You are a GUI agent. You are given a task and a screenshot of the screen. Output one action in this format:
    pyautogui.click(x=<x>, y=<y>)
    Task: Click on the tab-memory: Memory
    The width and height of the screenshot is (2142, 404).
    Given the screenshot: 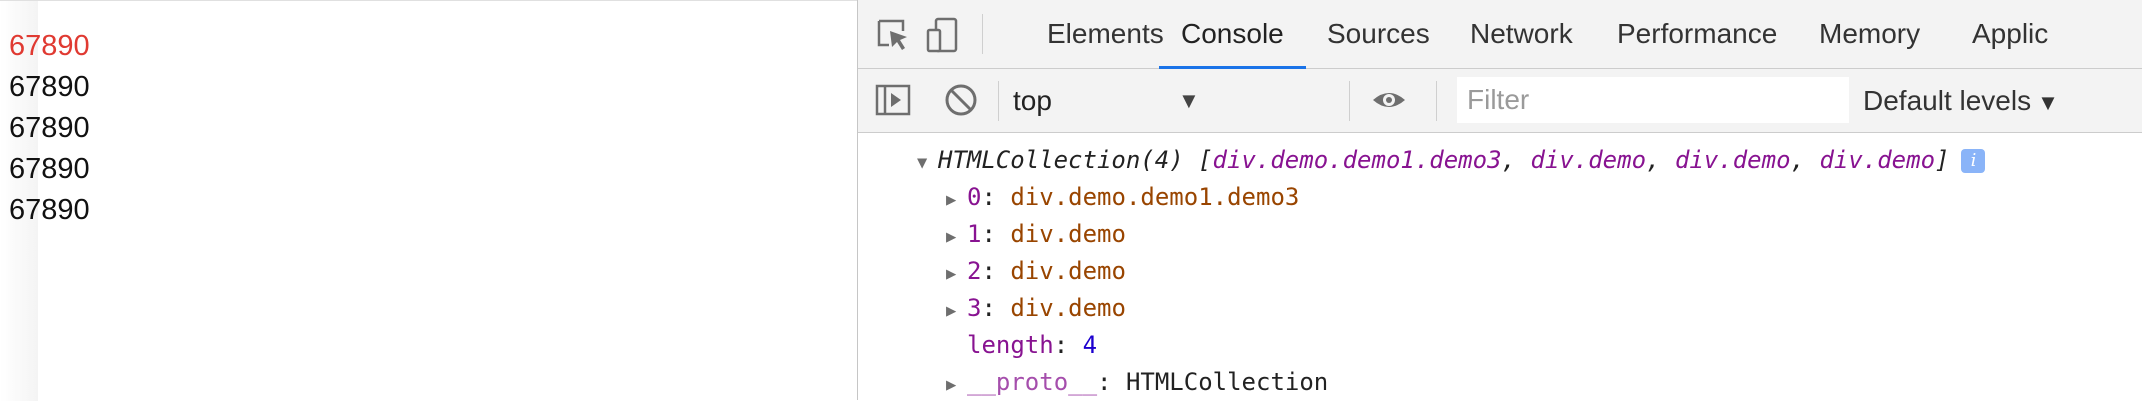 What is the action you would take?
    pyautogui.click(x=1869, y=34)
    